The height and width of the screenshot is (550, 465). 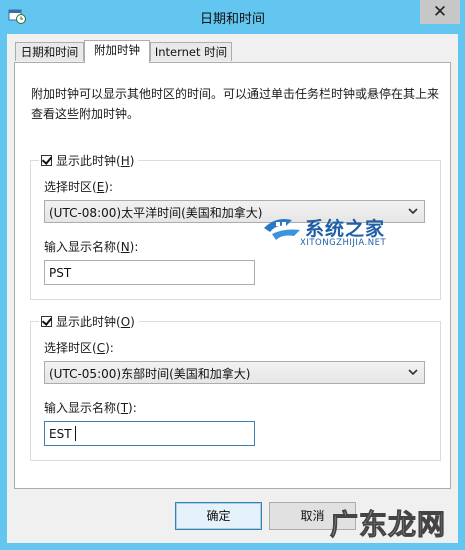 What do you see at coordinates (79, 348) in the screenshot?
I see `zone-2-label: 选择时区(C):` at bounding box center [79, 348].